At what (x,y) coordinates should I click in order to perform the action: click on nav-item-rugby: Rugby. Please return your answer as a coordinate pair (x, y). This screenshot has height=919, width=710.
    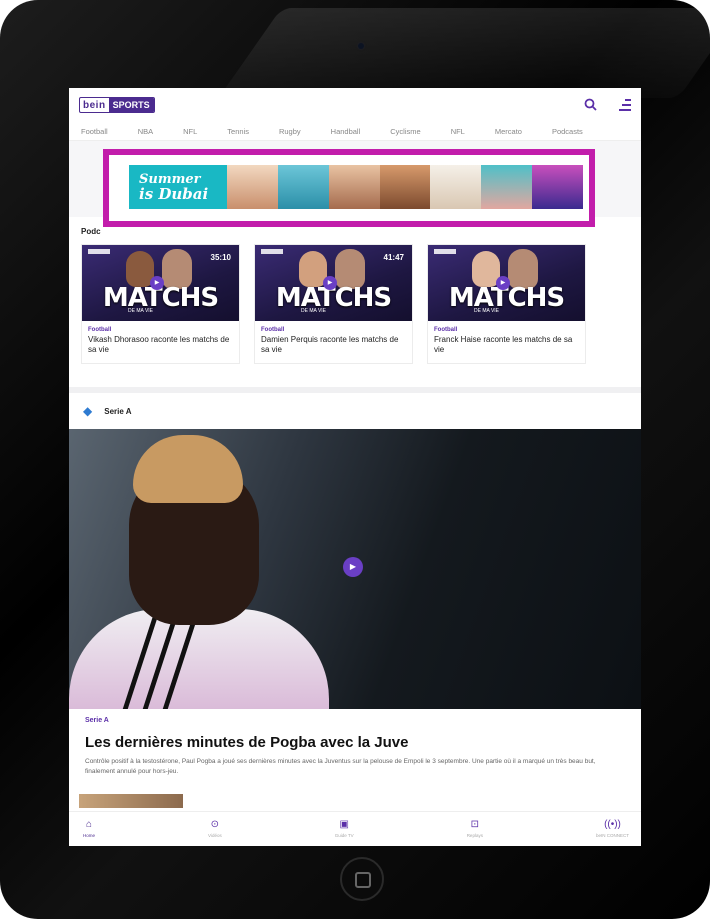
    Looking at the image, I should click on (290, 131).